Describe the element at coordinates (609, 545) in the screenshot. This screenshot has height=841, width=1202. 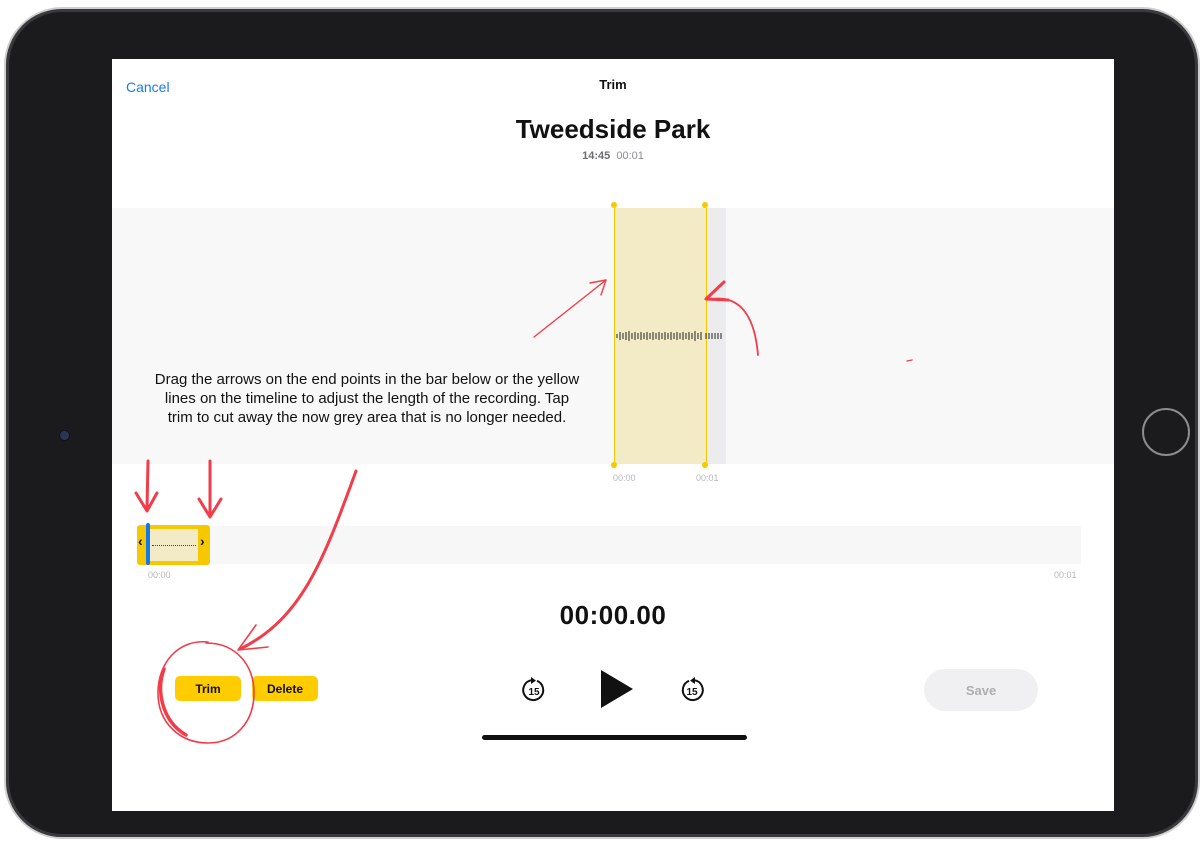
I see `overview-timeline` at that location.